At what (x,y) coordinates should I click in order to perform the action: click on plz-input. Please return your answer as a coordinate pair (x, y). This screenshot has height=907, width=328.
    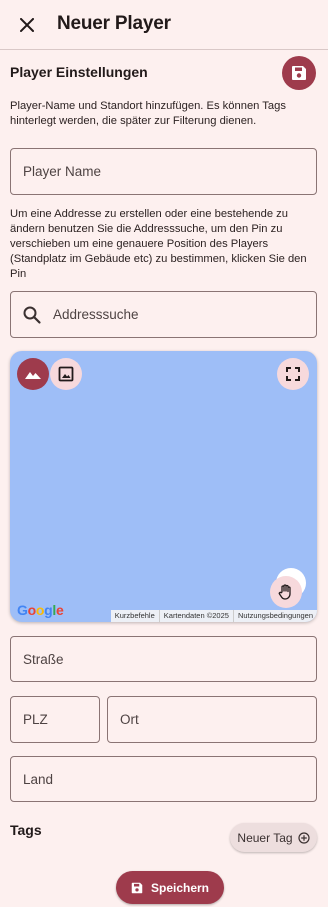
    Looking at the image, I should click on (55, 719).